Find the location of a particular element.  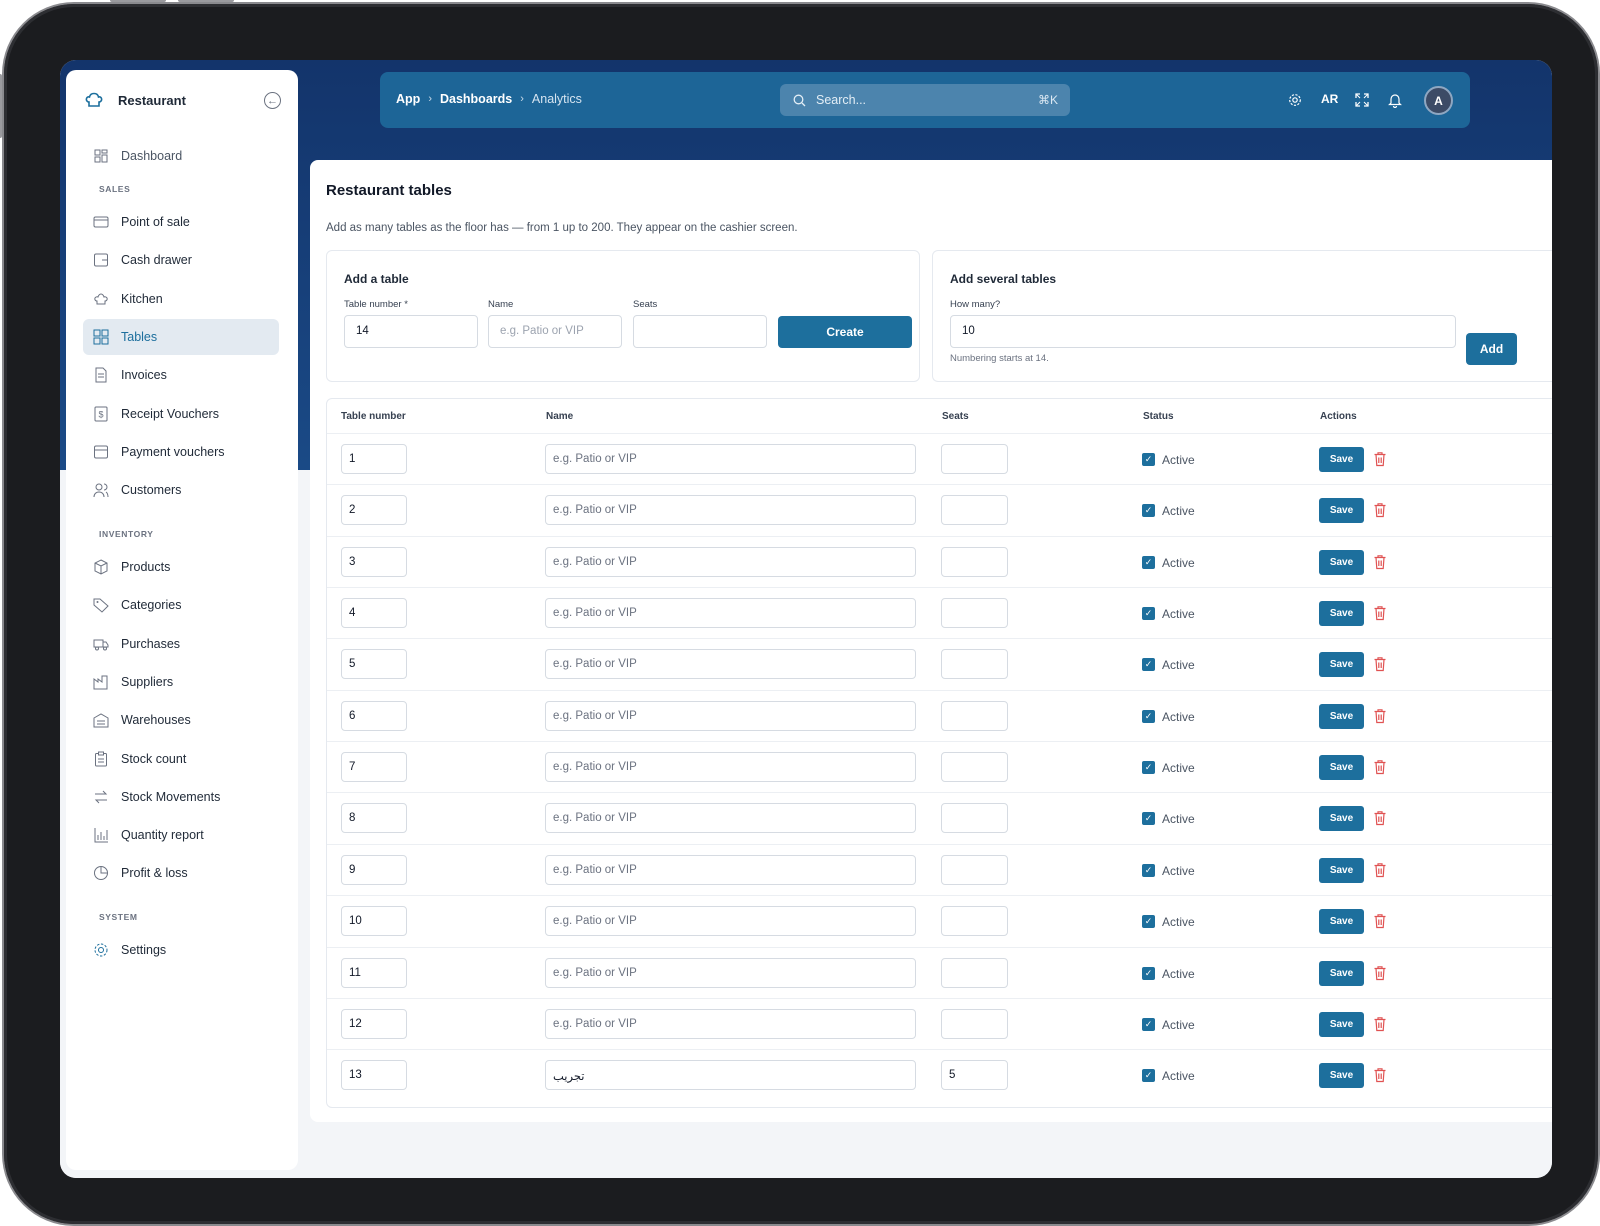

row-number-input: 2 is located at coordinates (374, 510).